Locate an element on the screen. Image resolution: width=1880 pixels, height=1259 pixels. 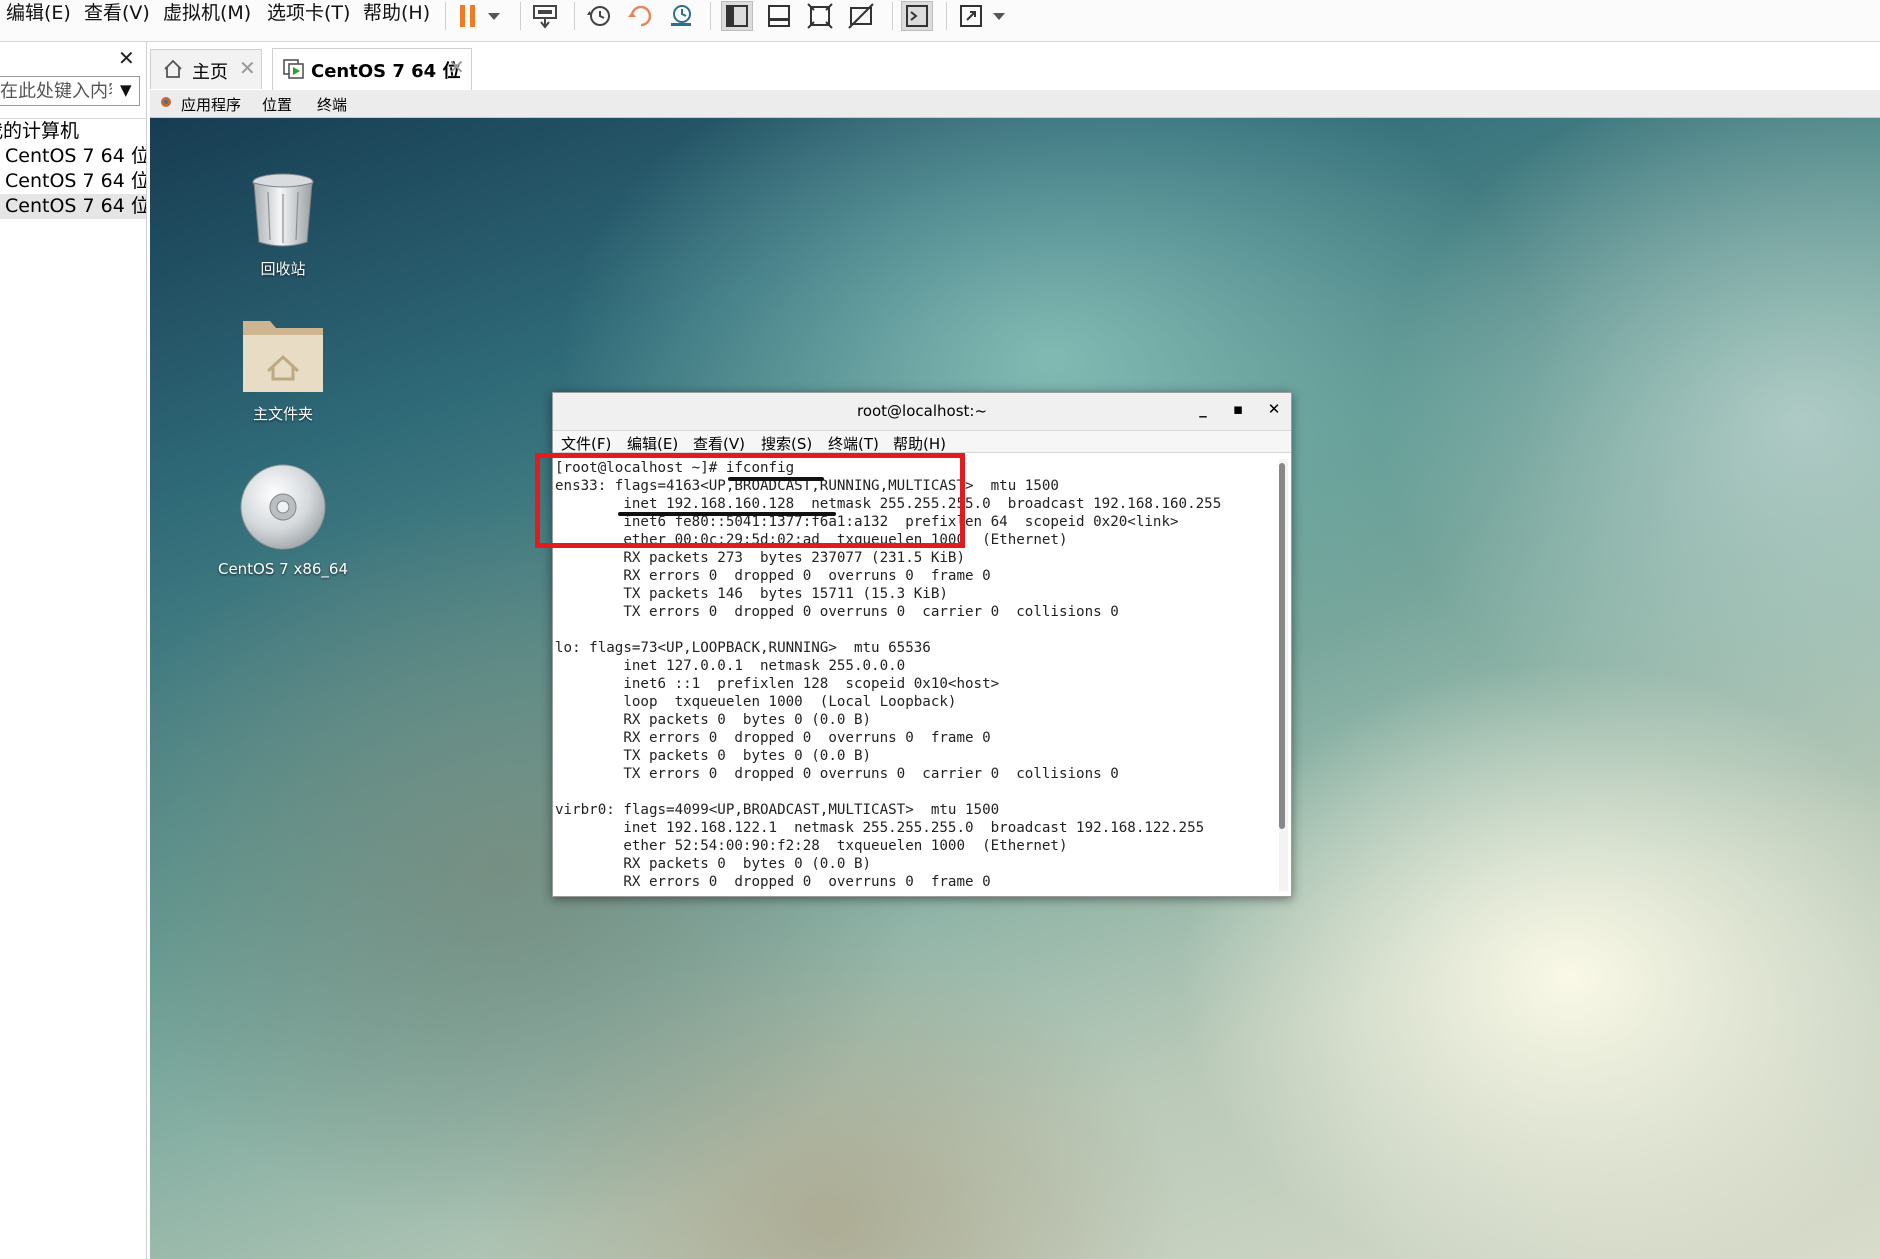
applications-icon is located at coordinates (166, 104).